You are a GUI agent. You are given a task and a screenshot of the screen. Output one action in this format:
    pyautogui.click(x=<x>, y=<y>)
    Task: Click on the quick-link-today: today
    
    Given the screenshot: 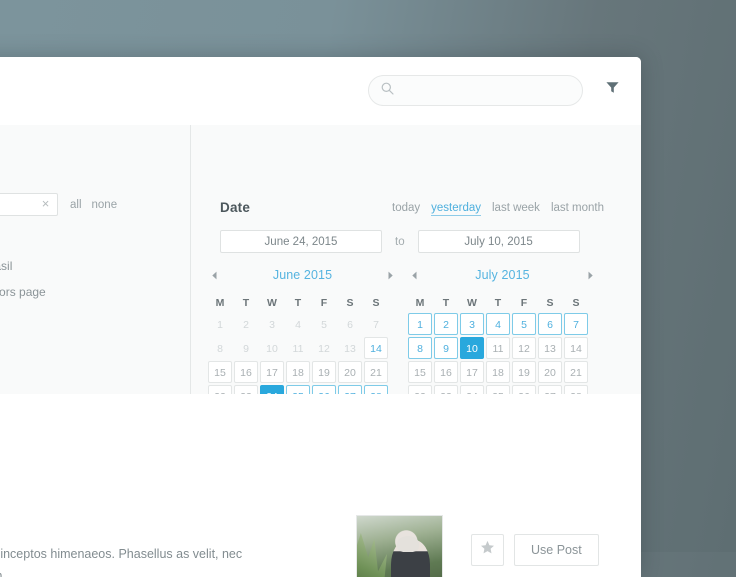 What is the action you would take?
    pyautogui.click(x=406, y=209)
    